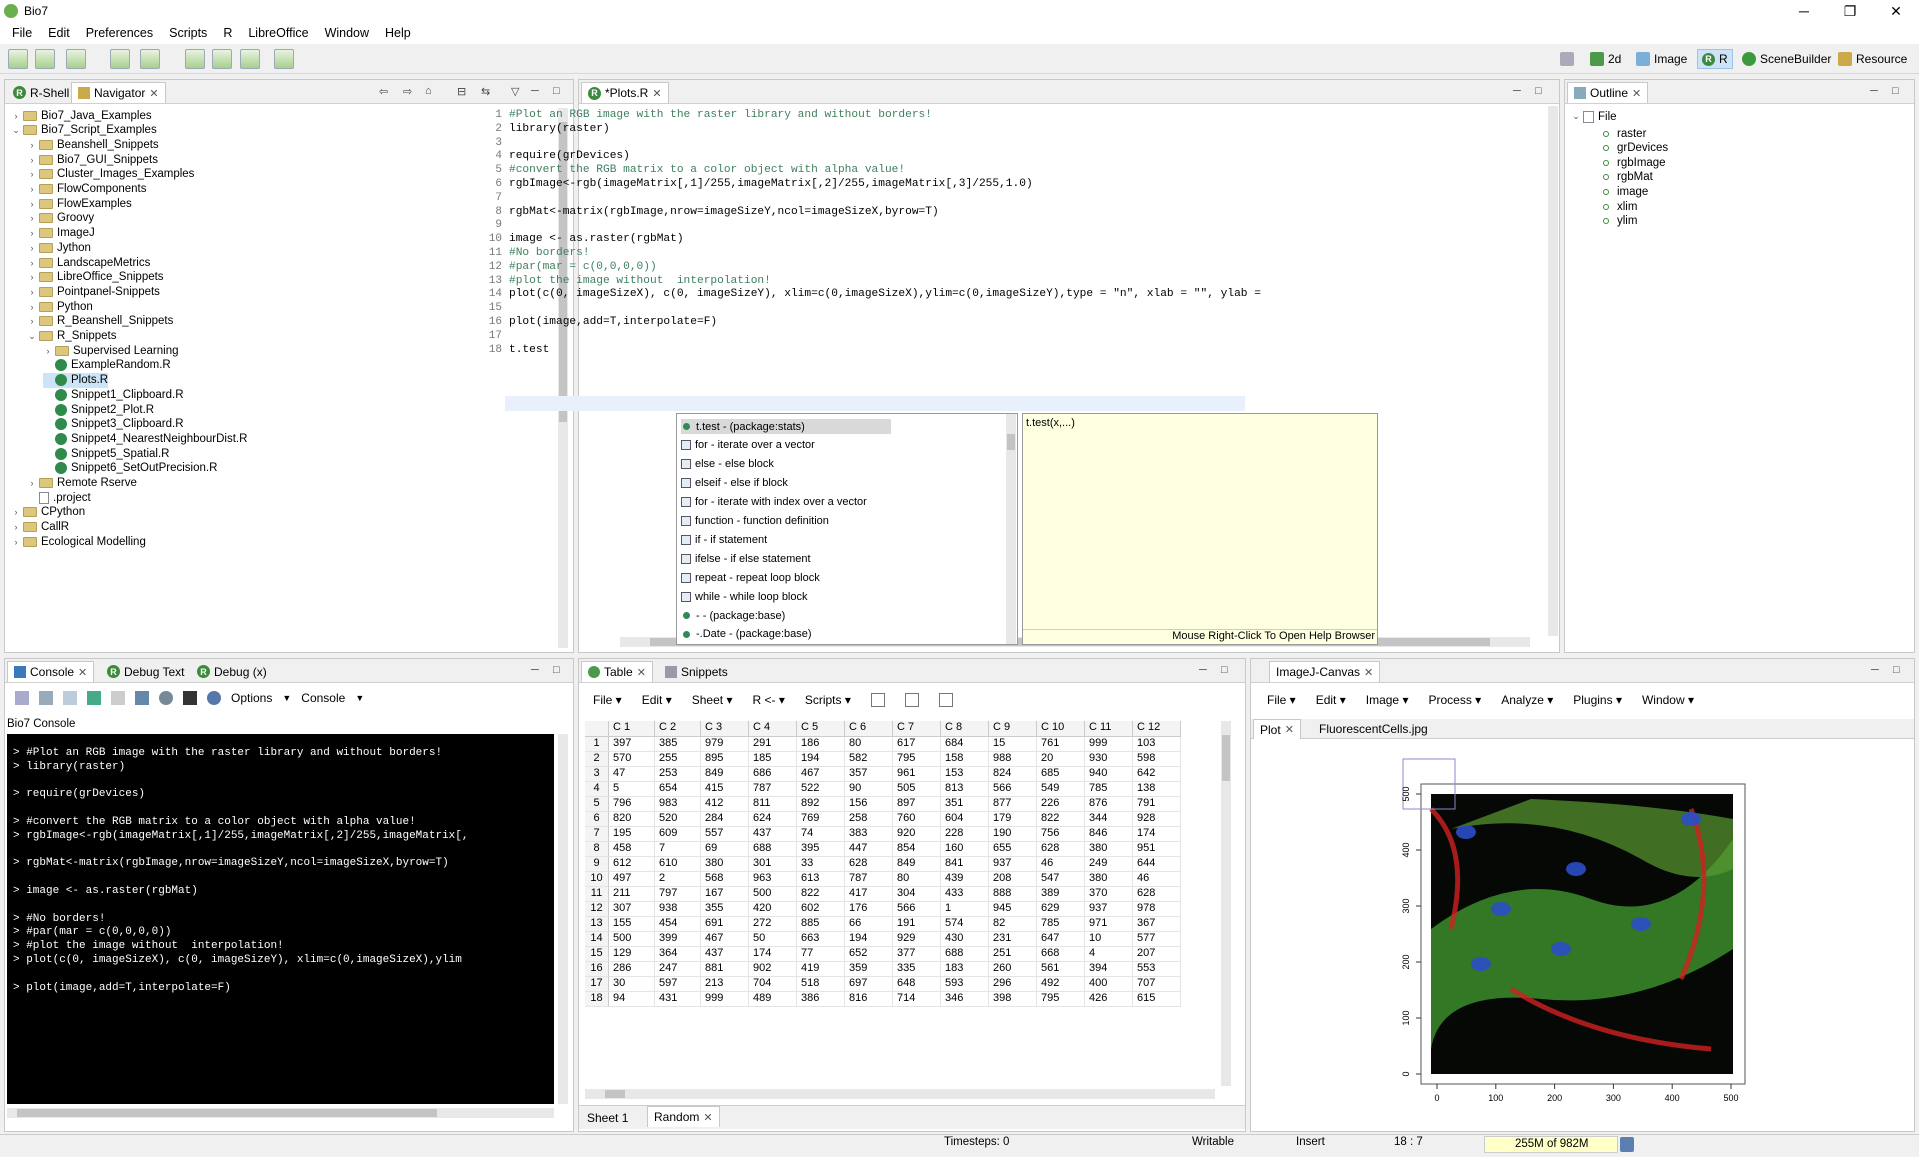 The image size is (1919, 1157). What do you see at coordinates (250, 59) in the screenshot?
I see `print-icon` at bounding box center [250, 59].